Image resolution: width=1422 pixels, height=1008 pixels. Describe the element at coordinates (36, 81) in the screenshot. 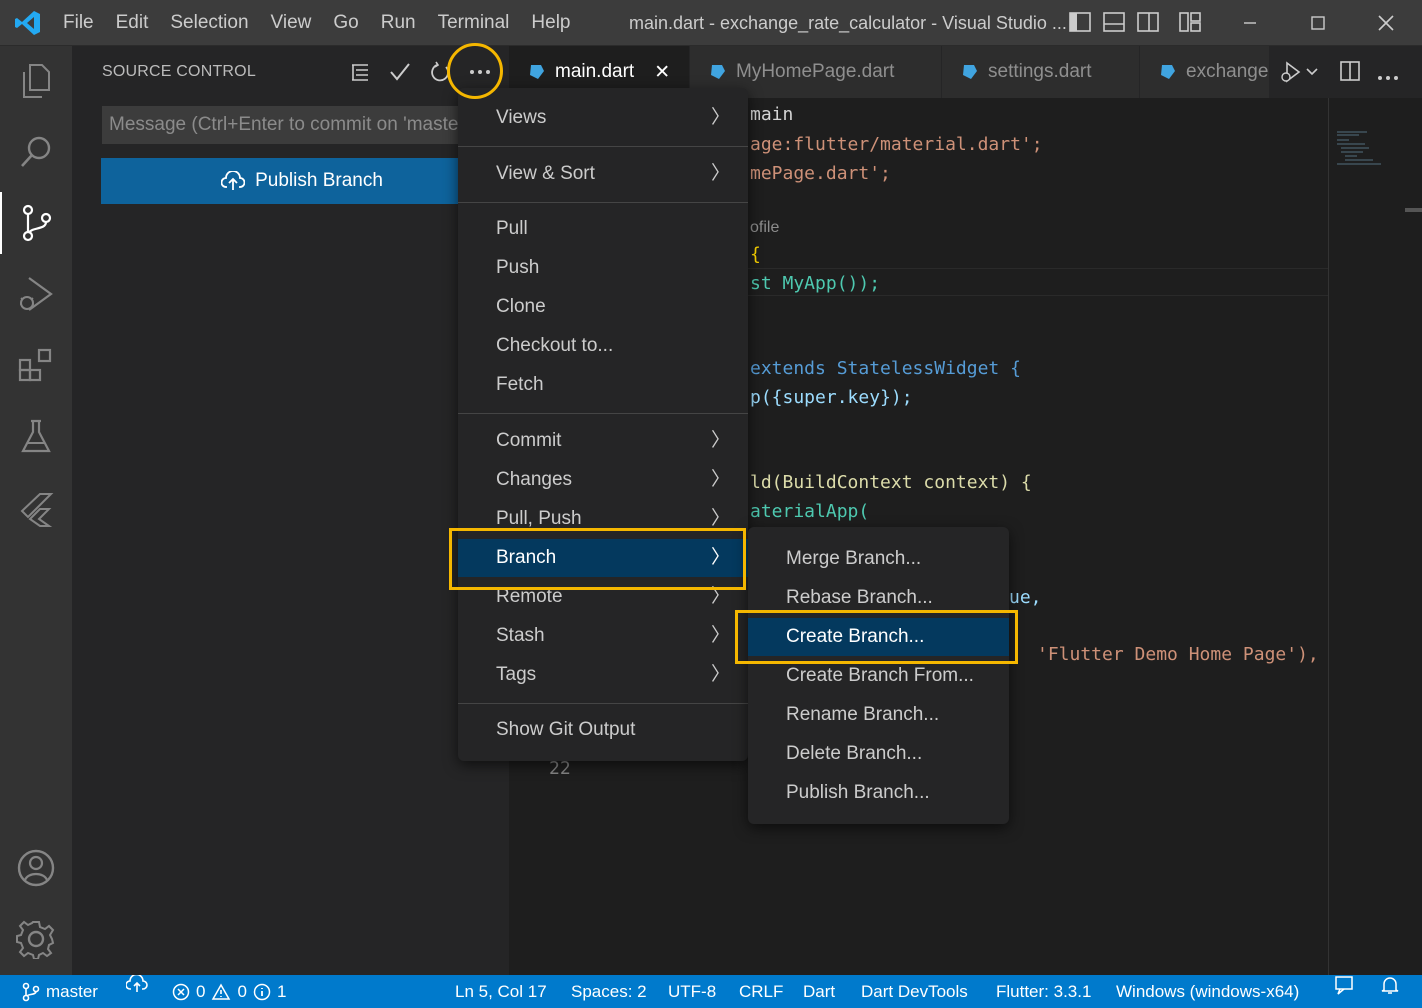

I see `explorer-icon` at that location.